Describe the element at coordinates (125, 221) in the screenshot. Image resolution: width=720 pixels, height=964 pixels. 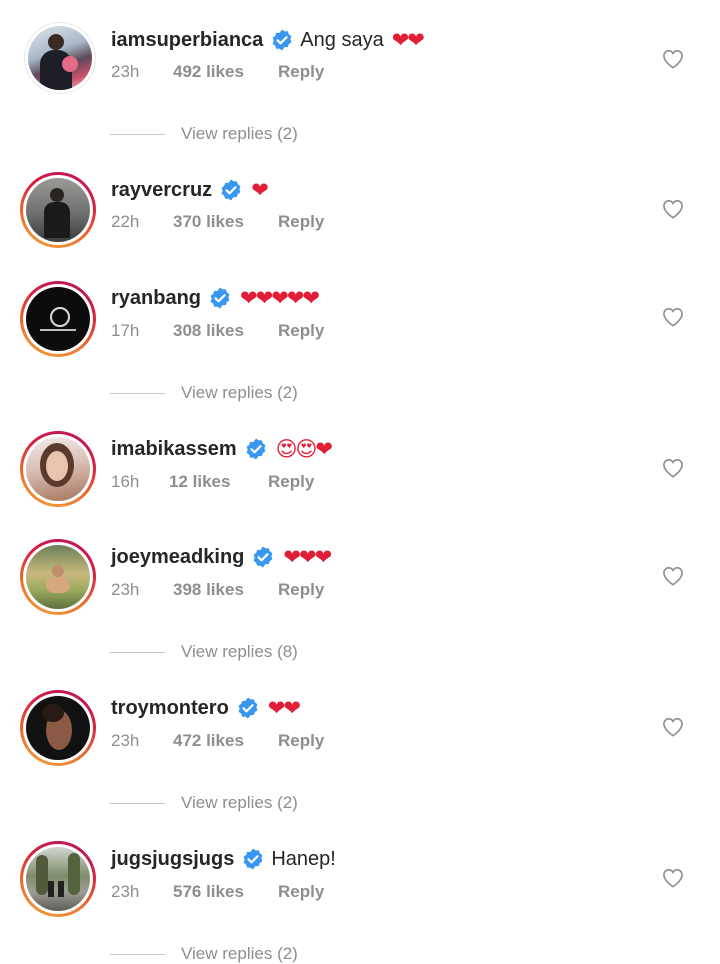
I see `comment-time: 22h` at that location.